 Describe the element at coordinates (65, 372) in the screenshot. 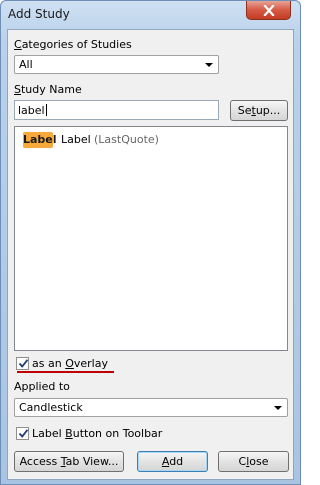

I see `overlay-highlight-underline` at that location.